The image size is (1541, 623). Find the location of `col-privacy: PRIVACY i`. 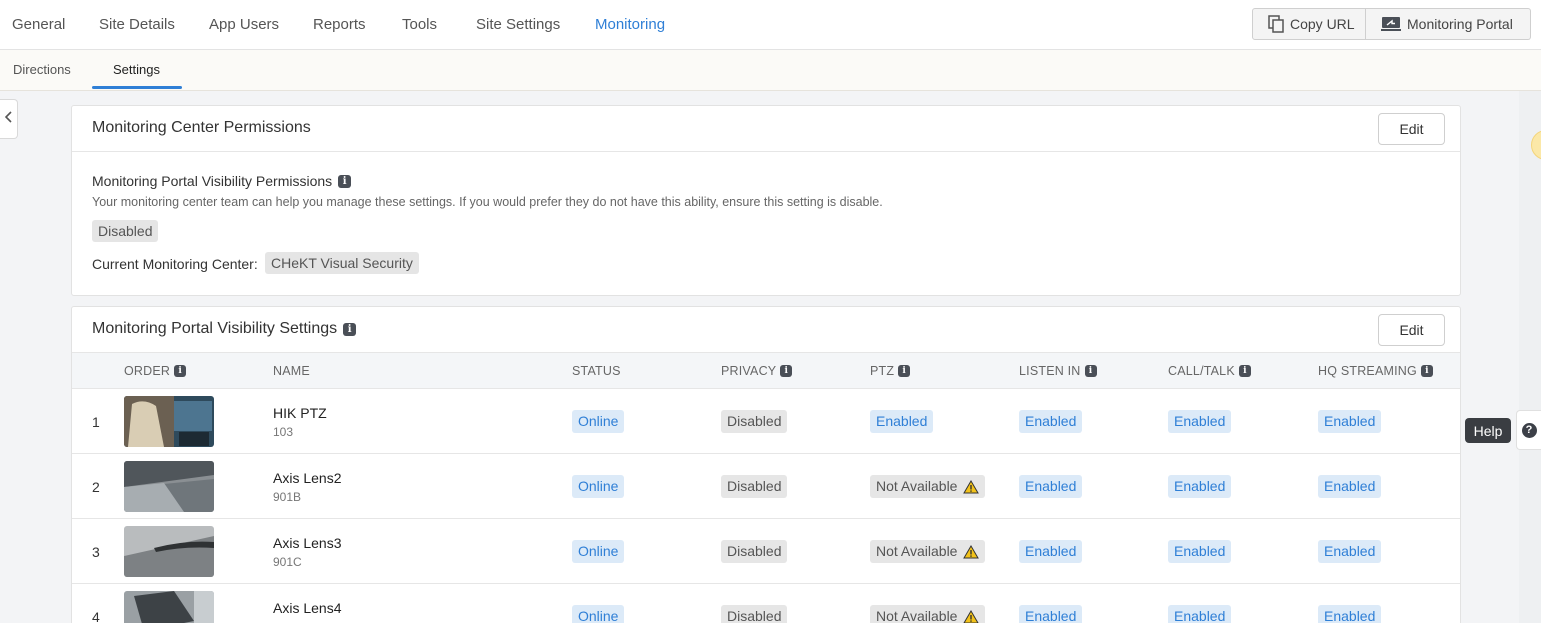

col-privacy: PRIVACY i is located at coordinates (757, 371).